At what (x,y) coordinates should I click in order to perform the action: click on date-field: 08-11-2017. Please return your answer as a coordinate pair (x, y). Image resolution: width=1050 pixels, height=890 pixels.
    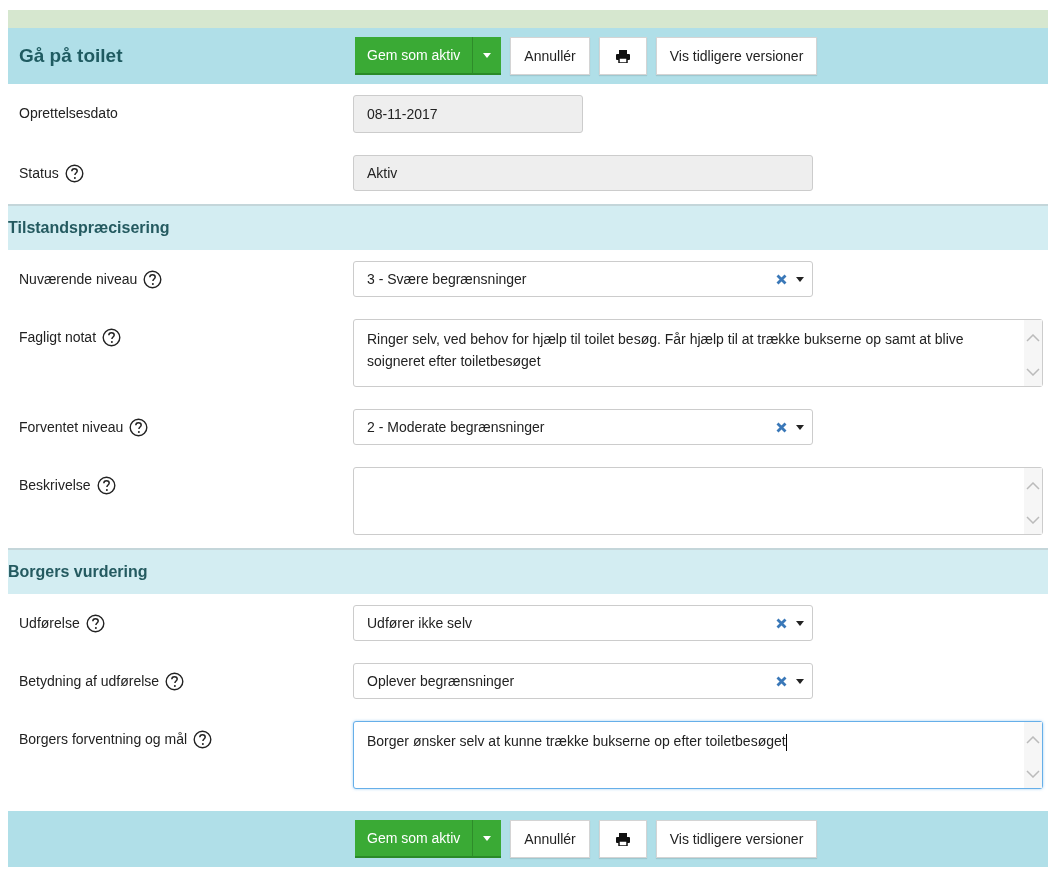
    Looking at the image, I should click on (468, 114).